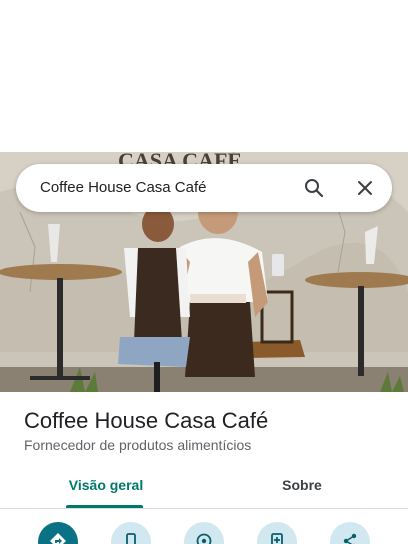  What do you see at coordinates (314, 188) in the screenshot?
I see `search-icon` at bounding box center [314, 188].